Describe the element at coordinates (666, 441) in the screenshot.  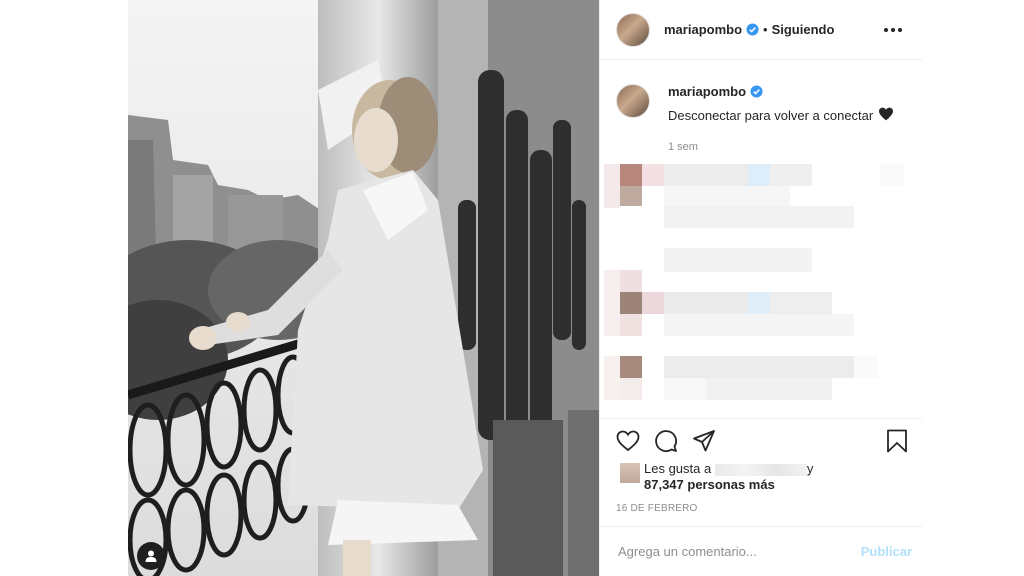
I see `comment-icon` at that location.